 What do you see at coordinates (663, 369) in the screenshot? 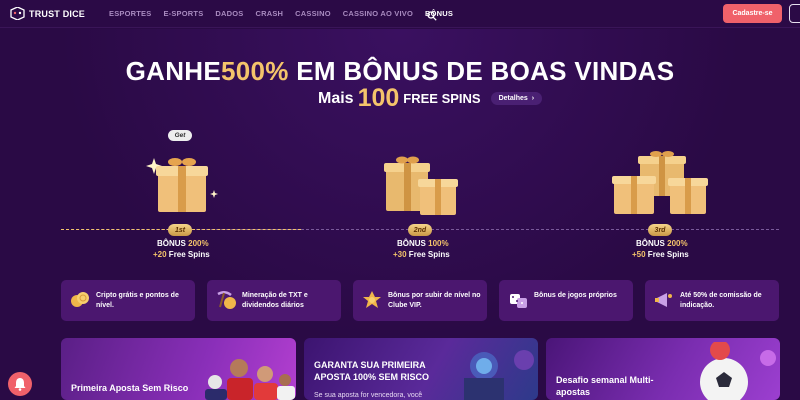
I see `promo-card-weekly-challenge: Desafio semanal Multi-apostas` at bounding box center [663, 369].